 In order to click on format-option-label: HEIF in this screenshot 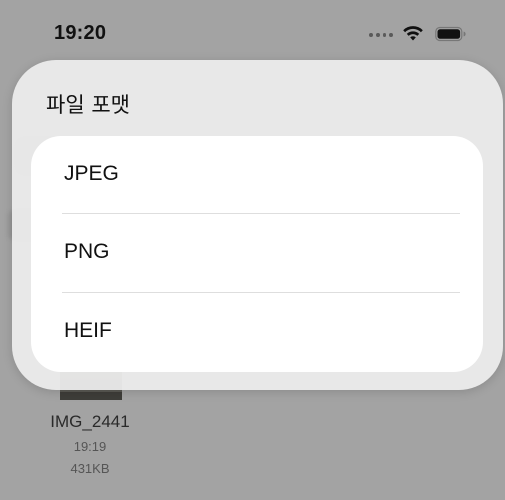, I will do `click(88, 330)`.